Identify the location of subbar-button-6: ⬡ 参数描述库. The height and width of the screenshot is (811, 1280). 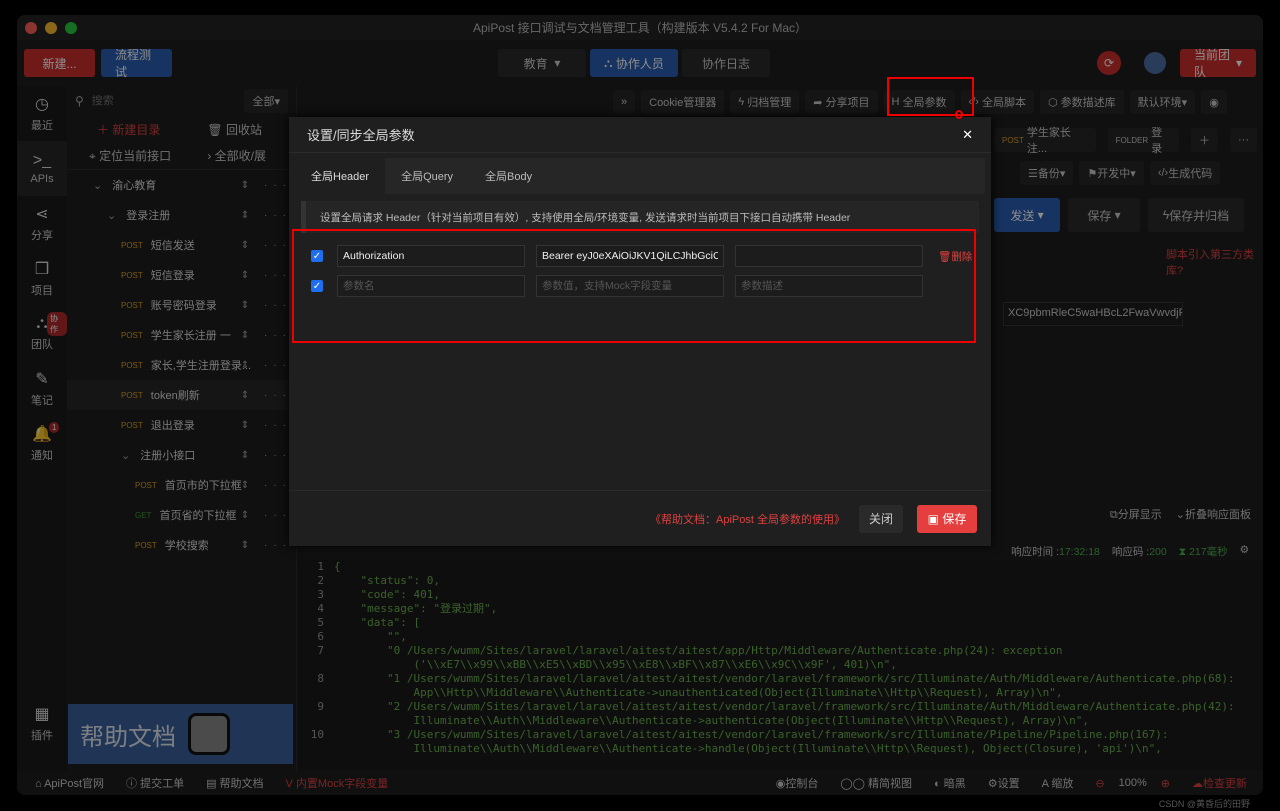
(1082, 102).